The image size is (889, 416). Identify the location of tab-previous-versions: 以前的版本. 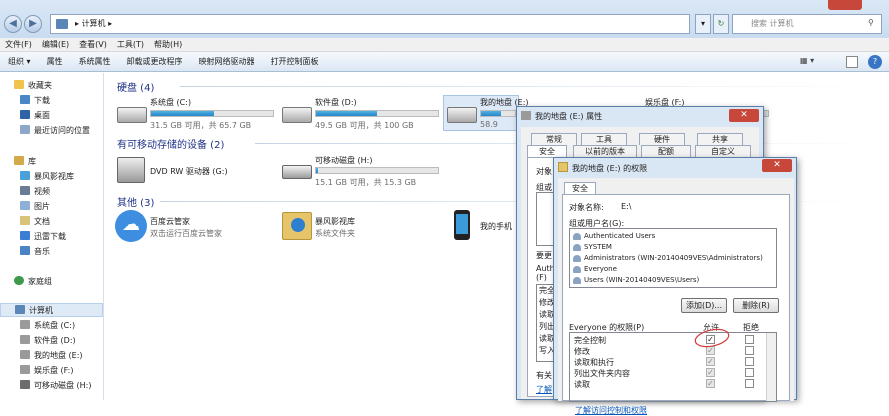
(605, 151).